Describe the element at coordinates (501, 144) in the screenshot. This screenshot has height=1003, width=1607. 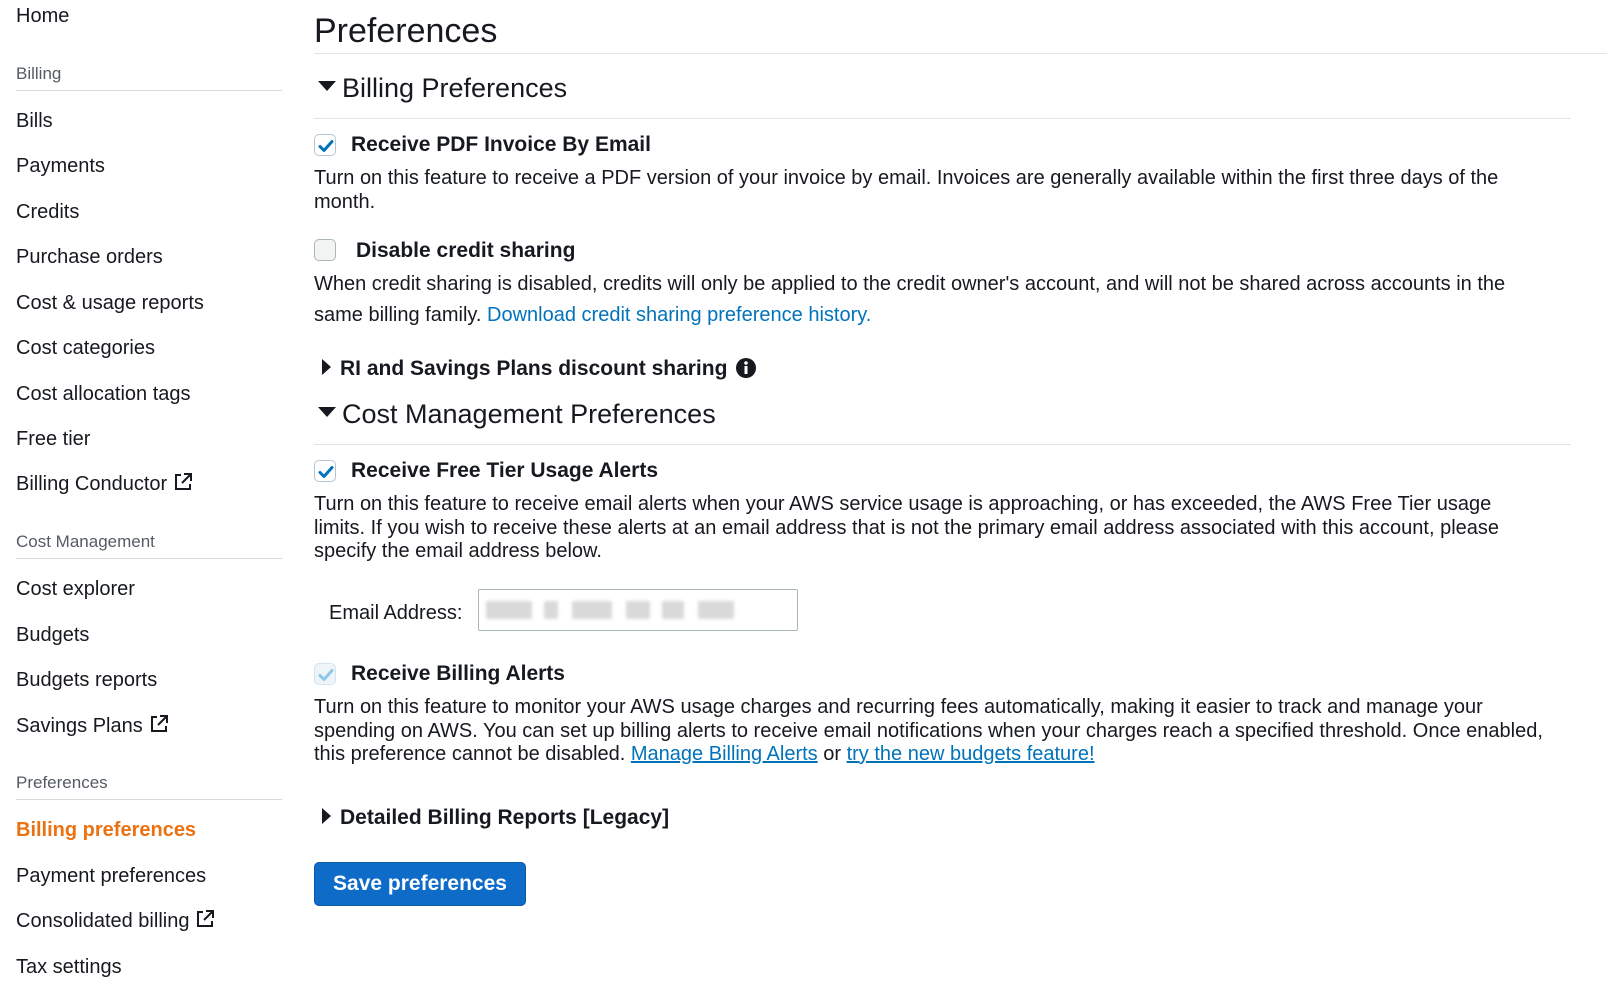
I see `pdf-invoice-label: Receive PDF Invoice By Email` at that location.